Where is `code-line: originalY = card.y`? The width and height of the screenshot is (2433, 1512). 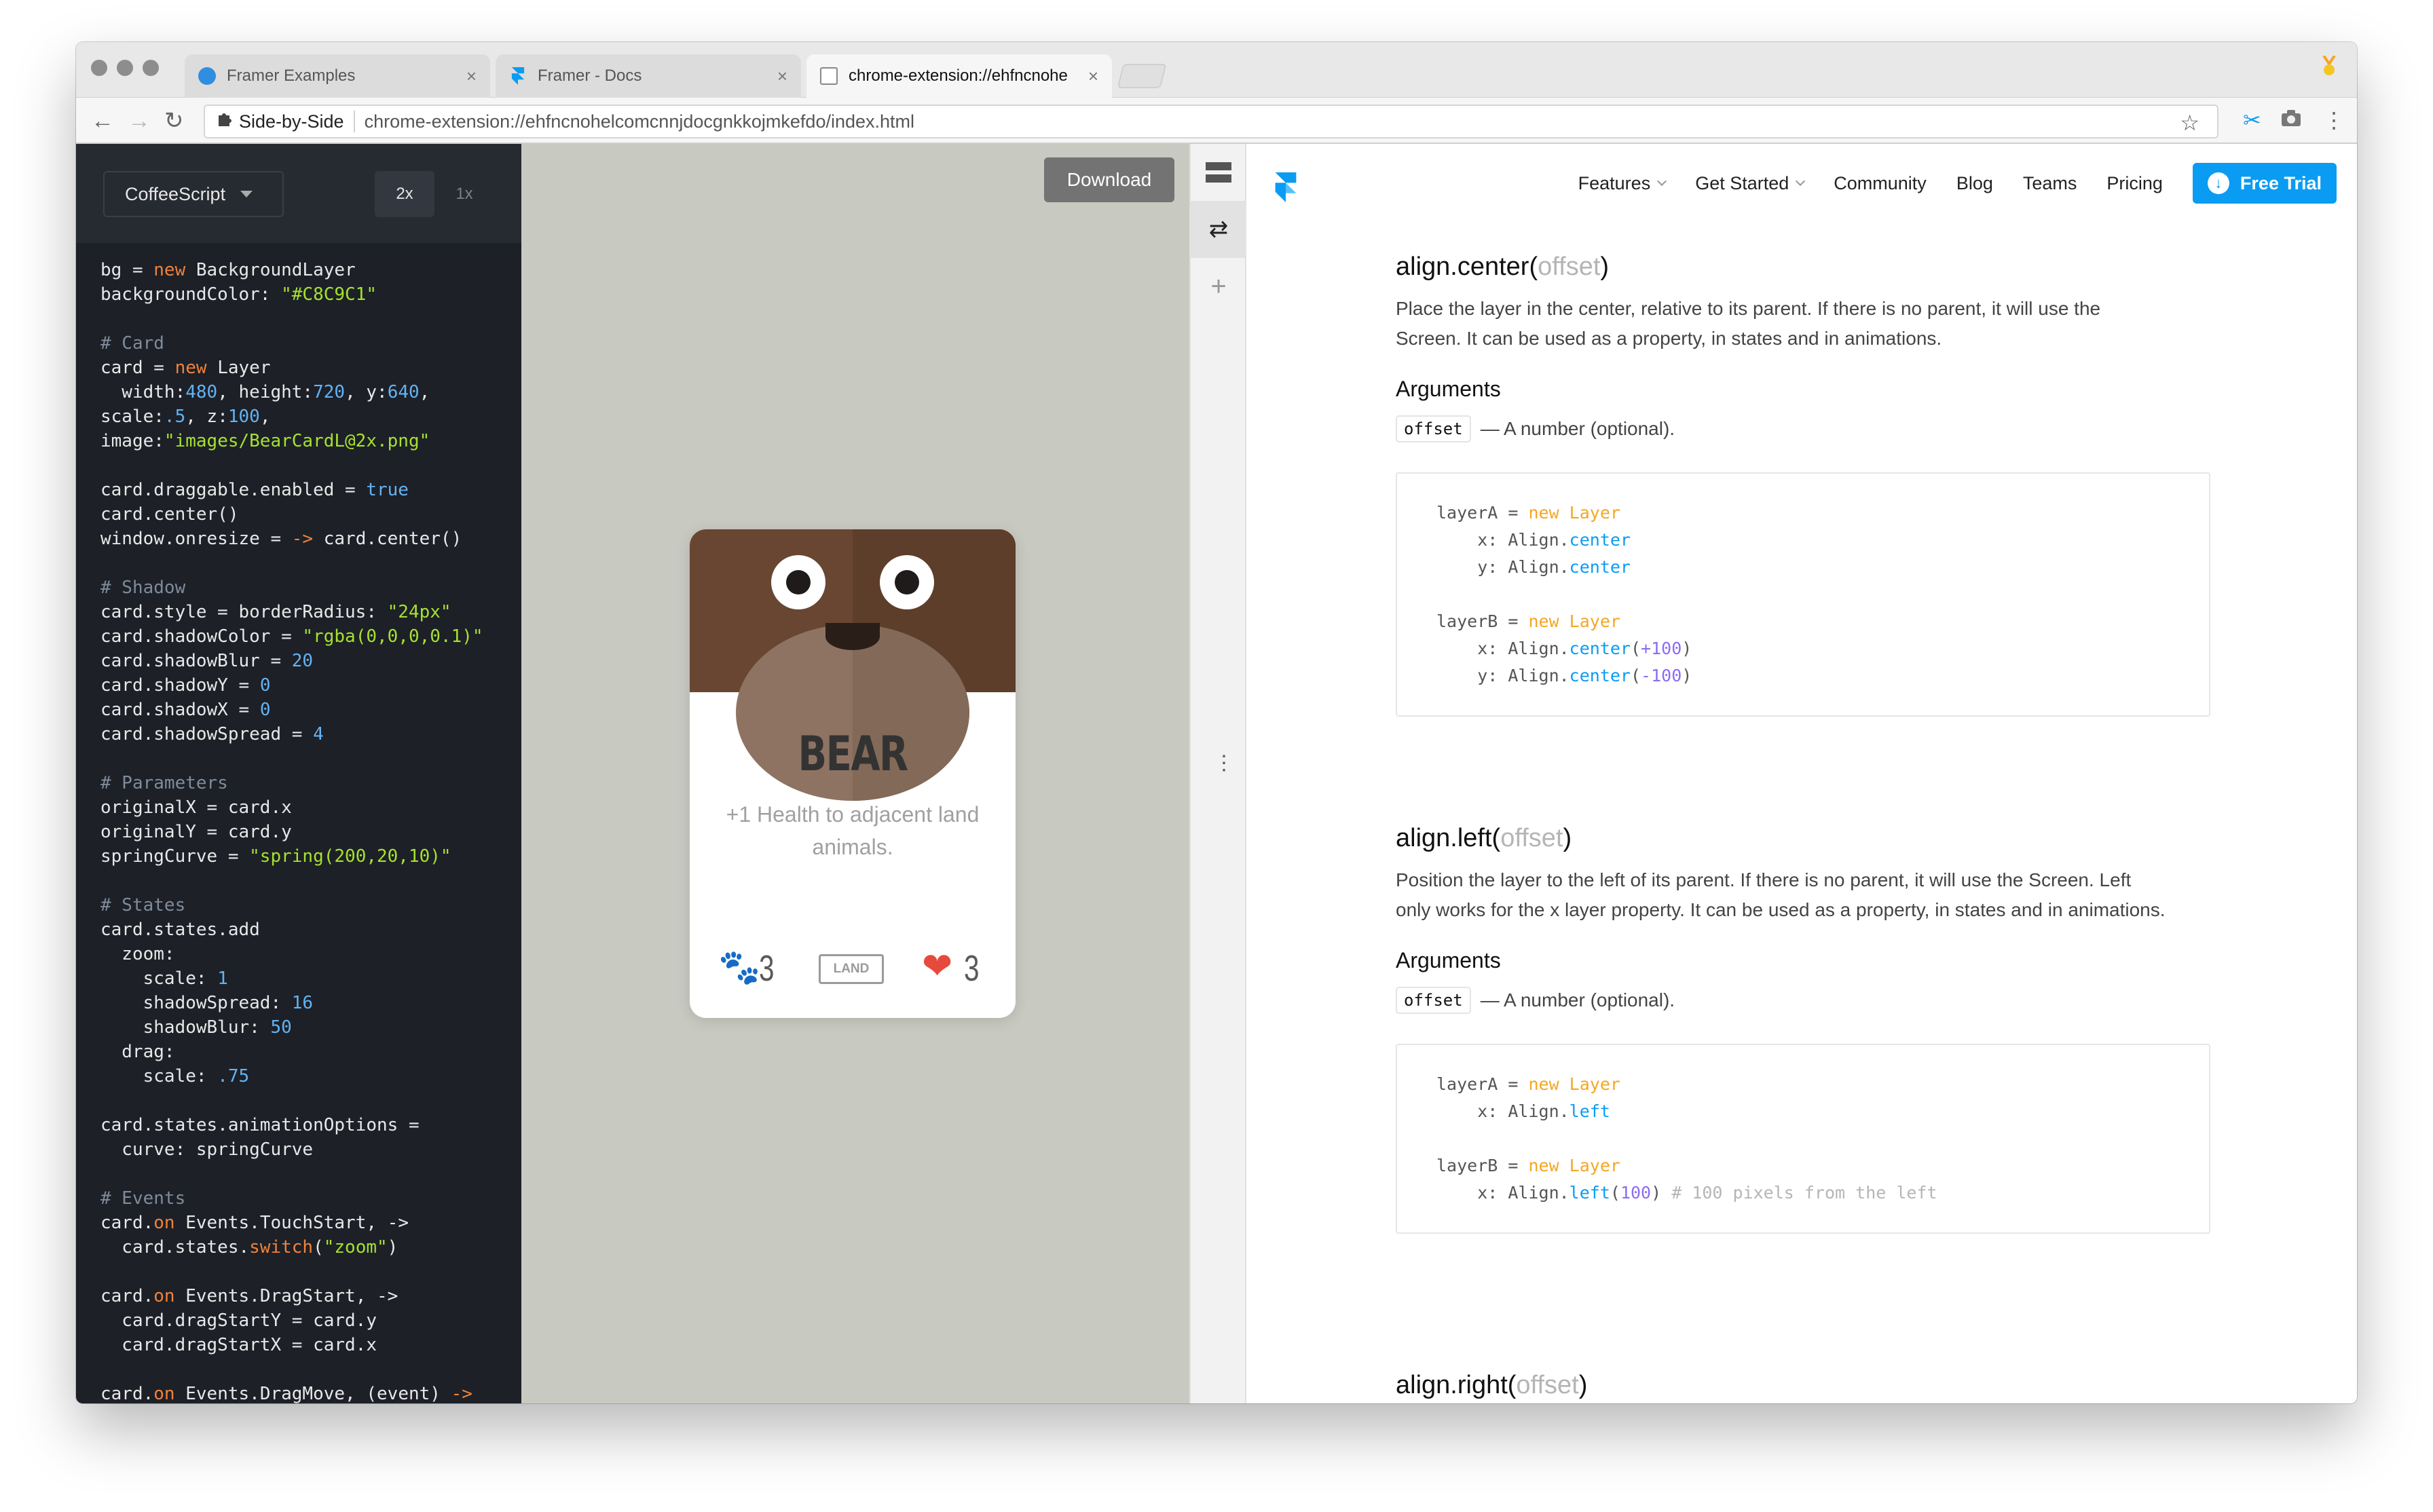 code-line: originalY = card.y is located at coordinates (291, 832).